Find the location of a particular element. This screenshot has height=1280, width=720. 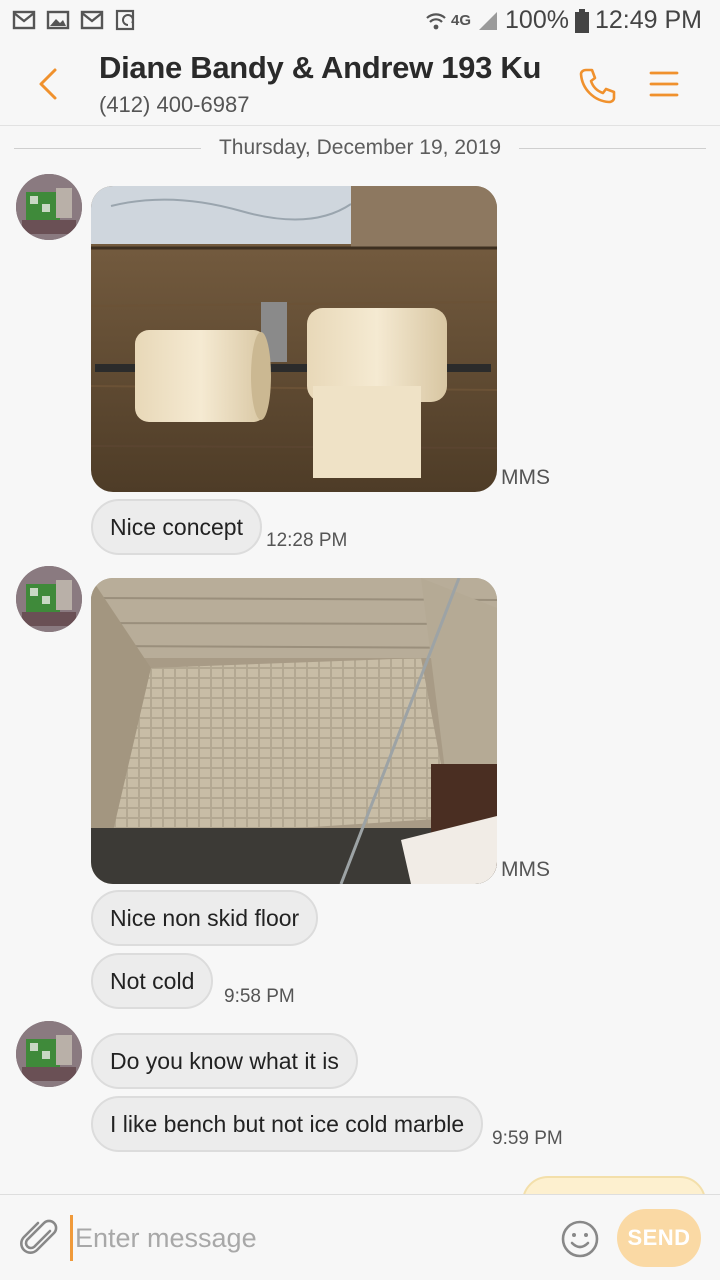

message-bubble: Nice non skid floor is located at coordinates (205, 918).